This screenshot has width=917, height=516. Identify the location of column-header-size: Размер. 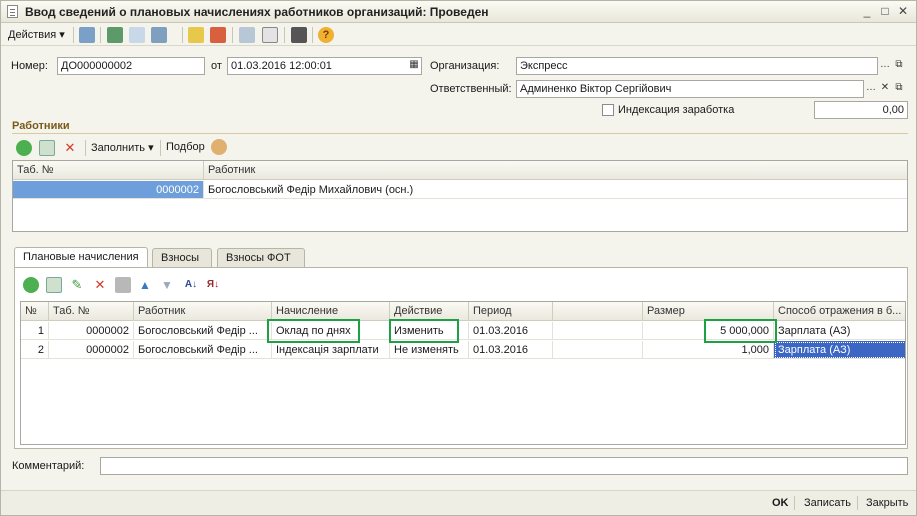
(708, 311).